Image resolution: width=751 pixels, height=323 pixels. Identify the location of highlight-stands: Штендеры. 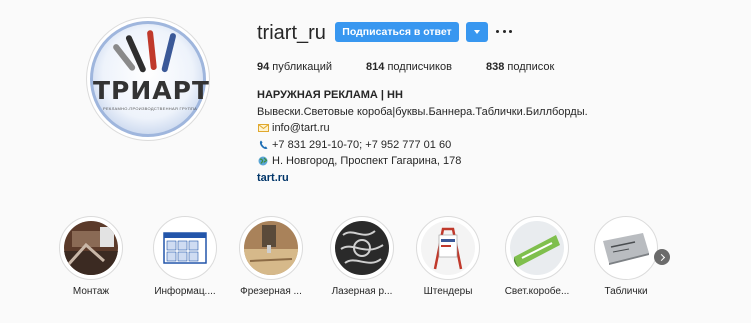
(448, 256).